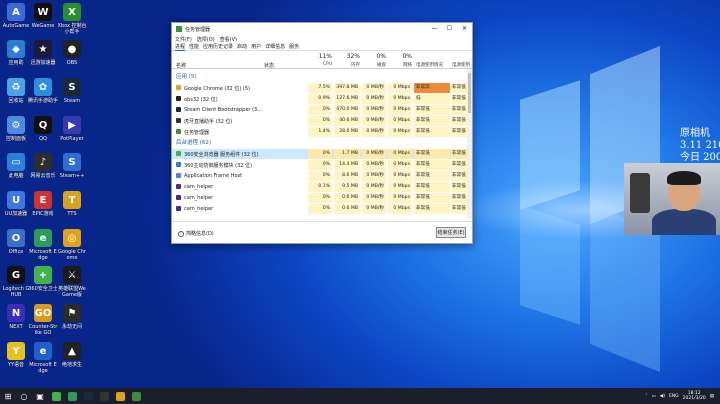  I want to click on column-power-trend: 电源使用, so click(461, 65).